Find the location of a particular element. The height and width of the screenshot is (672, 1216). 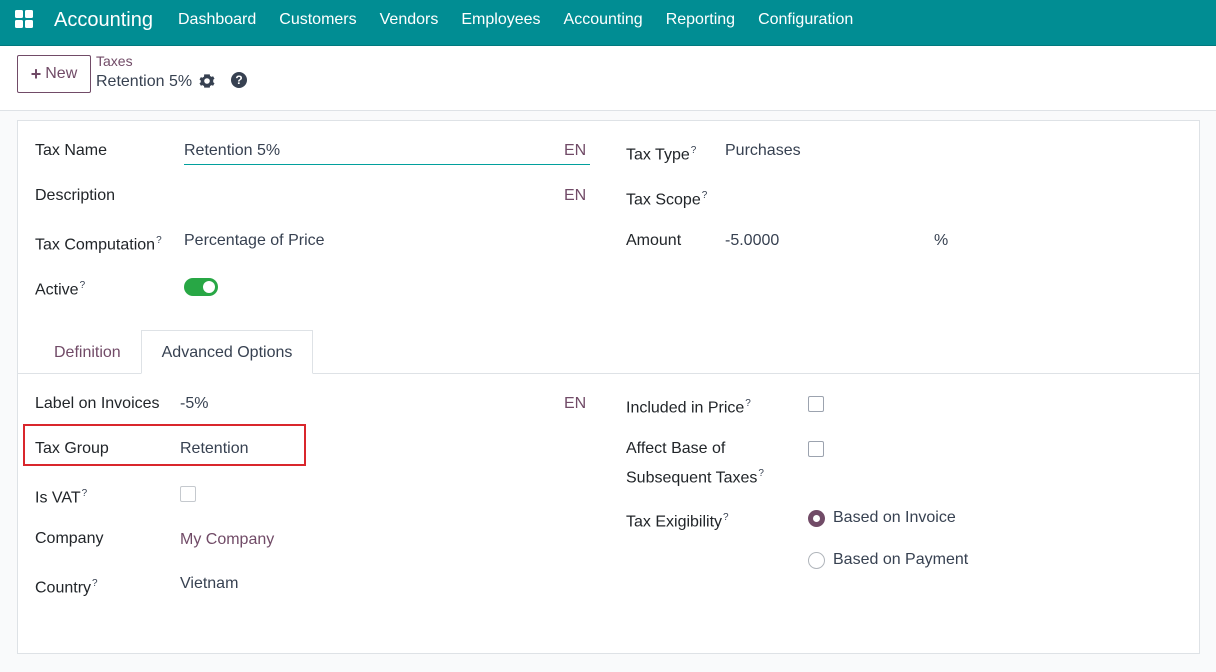

gear-icon is located at coordinates (207, 81).